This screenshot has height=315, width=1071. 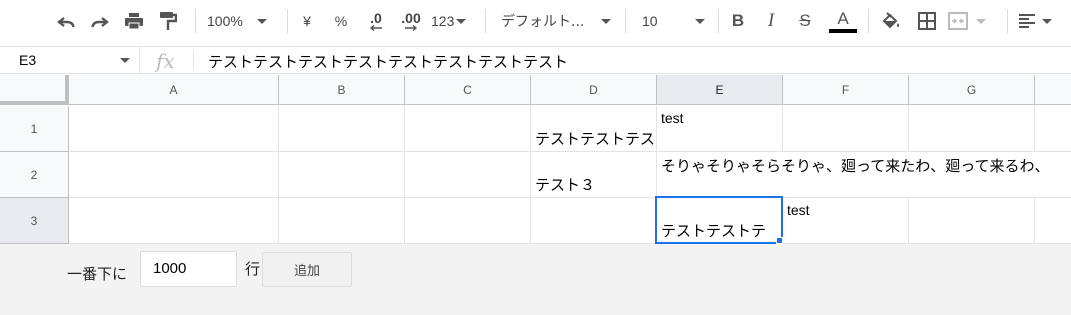 I want to click on percent-format-button: %, so click(x=341, y=21).